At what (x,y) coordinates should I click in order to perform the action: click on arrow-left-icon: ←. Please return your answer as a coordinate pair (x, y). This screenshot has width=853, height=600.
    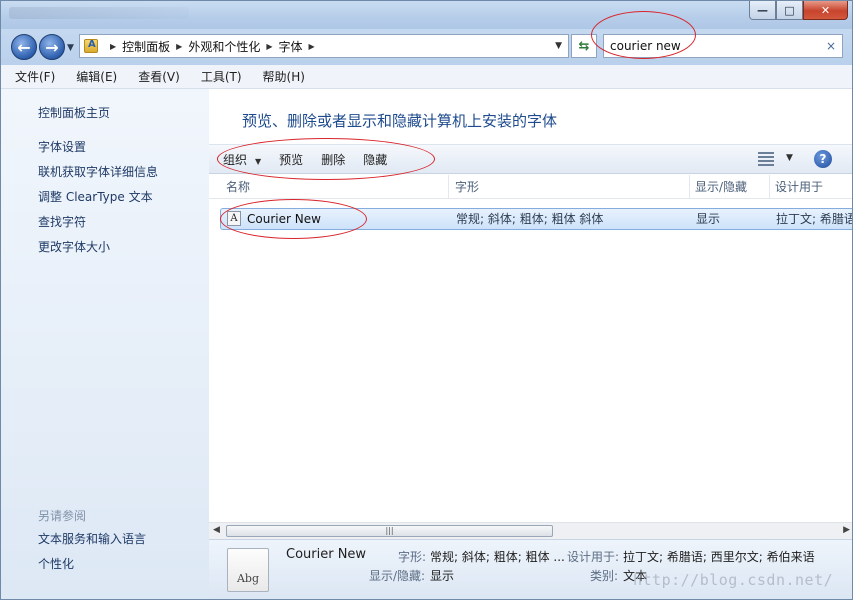
    Looking at the image, I should click on (24, 47).